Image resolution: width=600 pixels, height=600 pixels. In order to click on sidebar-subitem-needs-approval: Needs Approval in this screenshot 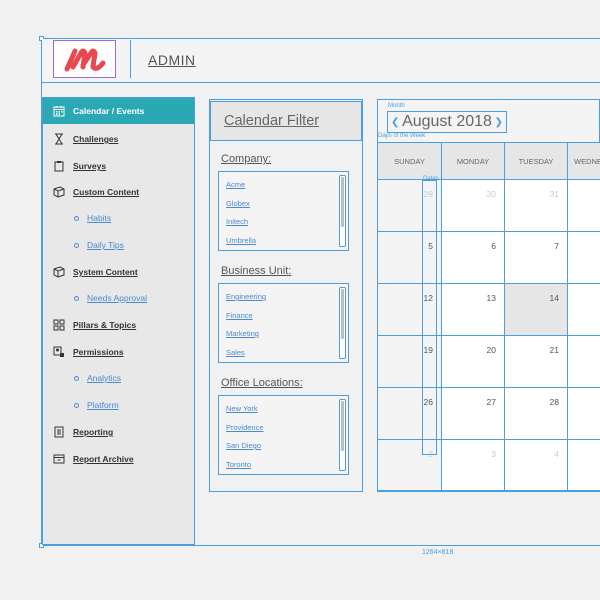, I will do `click(118, 298)`.